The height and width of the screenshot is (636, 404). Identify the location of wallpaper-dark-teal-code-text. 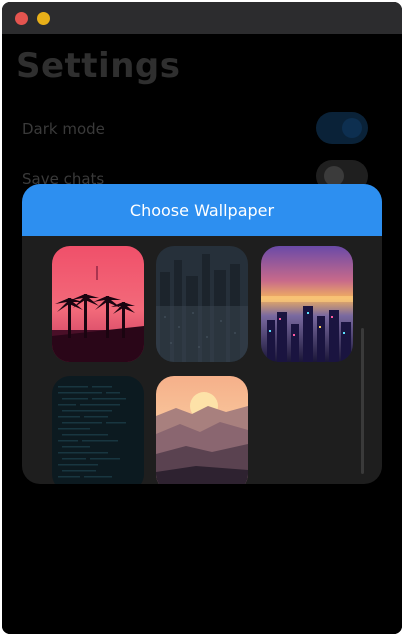
(98, 430).